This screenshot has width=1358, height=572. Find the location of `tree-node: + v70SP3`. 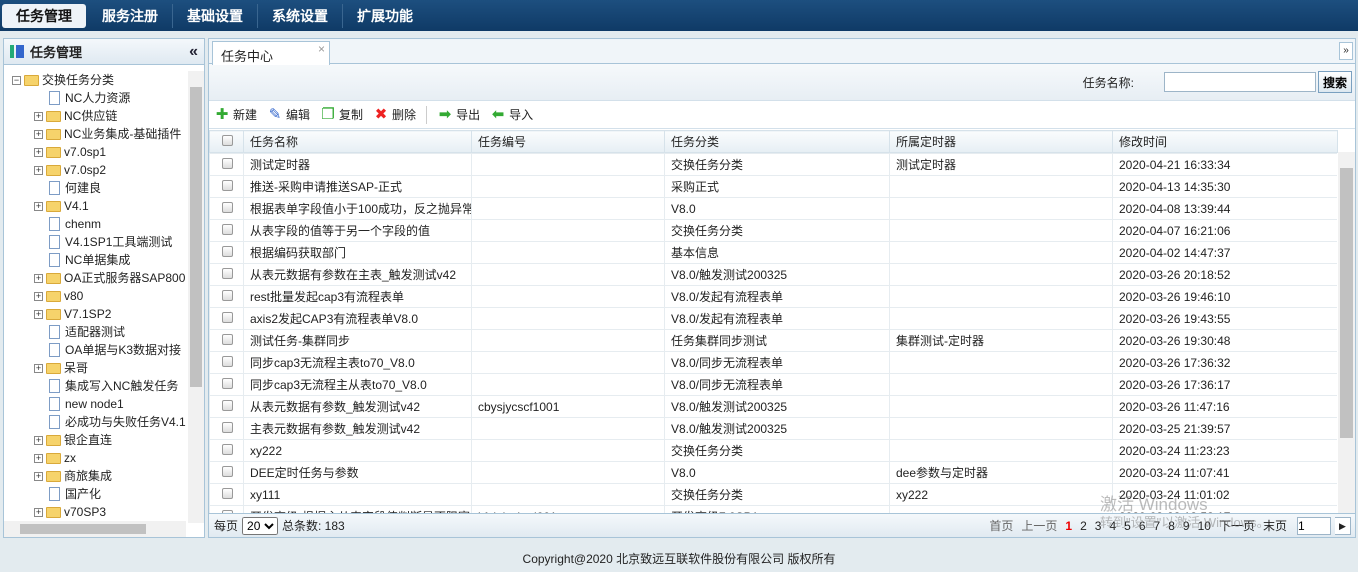

tree-node: + v70SP3 is located at coordinates (95, 512).